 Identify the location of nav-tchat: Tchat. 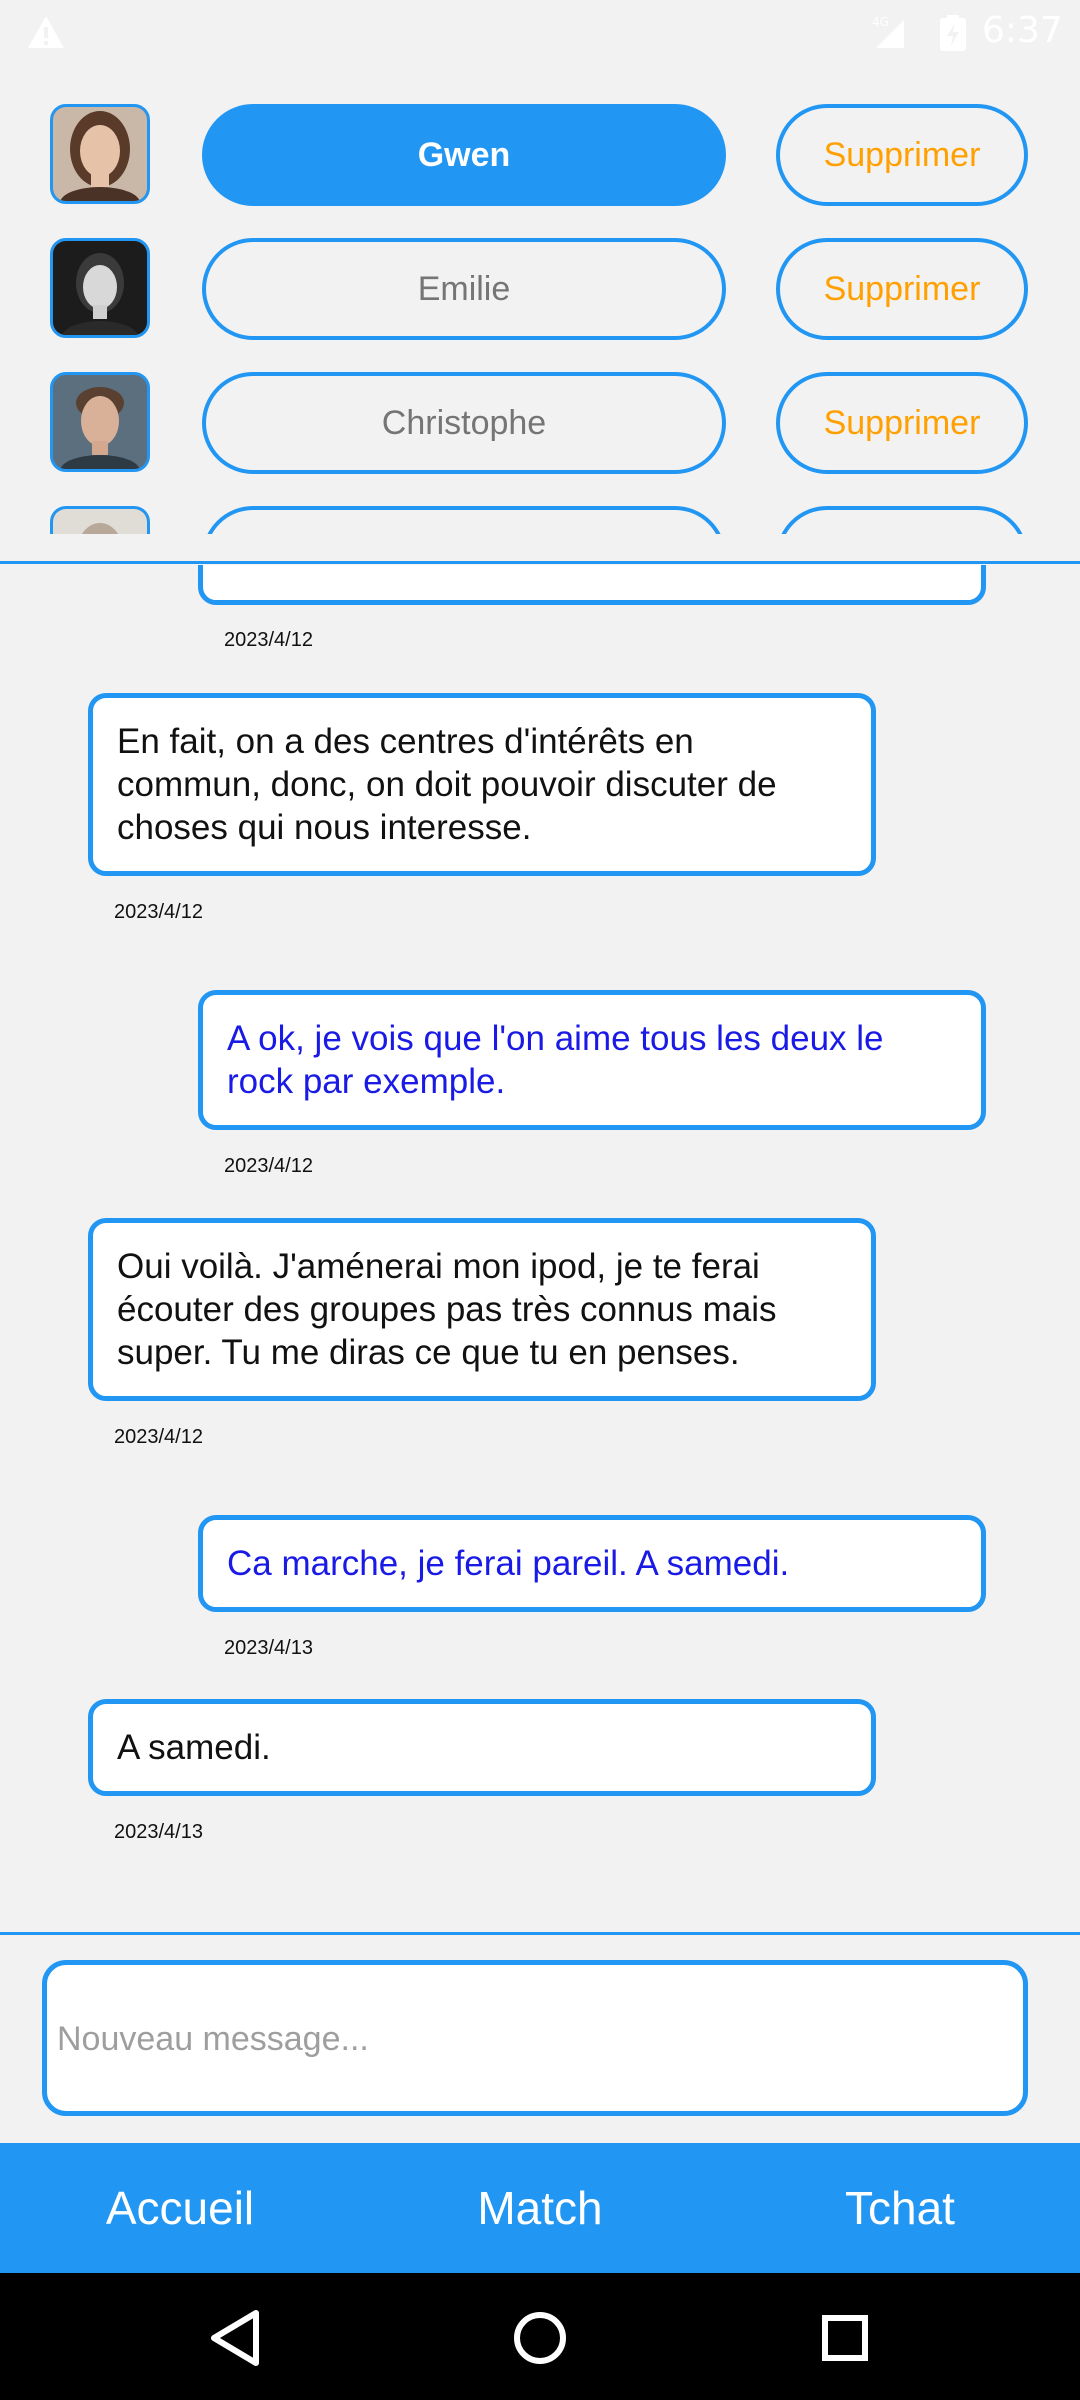
(900, 2208).